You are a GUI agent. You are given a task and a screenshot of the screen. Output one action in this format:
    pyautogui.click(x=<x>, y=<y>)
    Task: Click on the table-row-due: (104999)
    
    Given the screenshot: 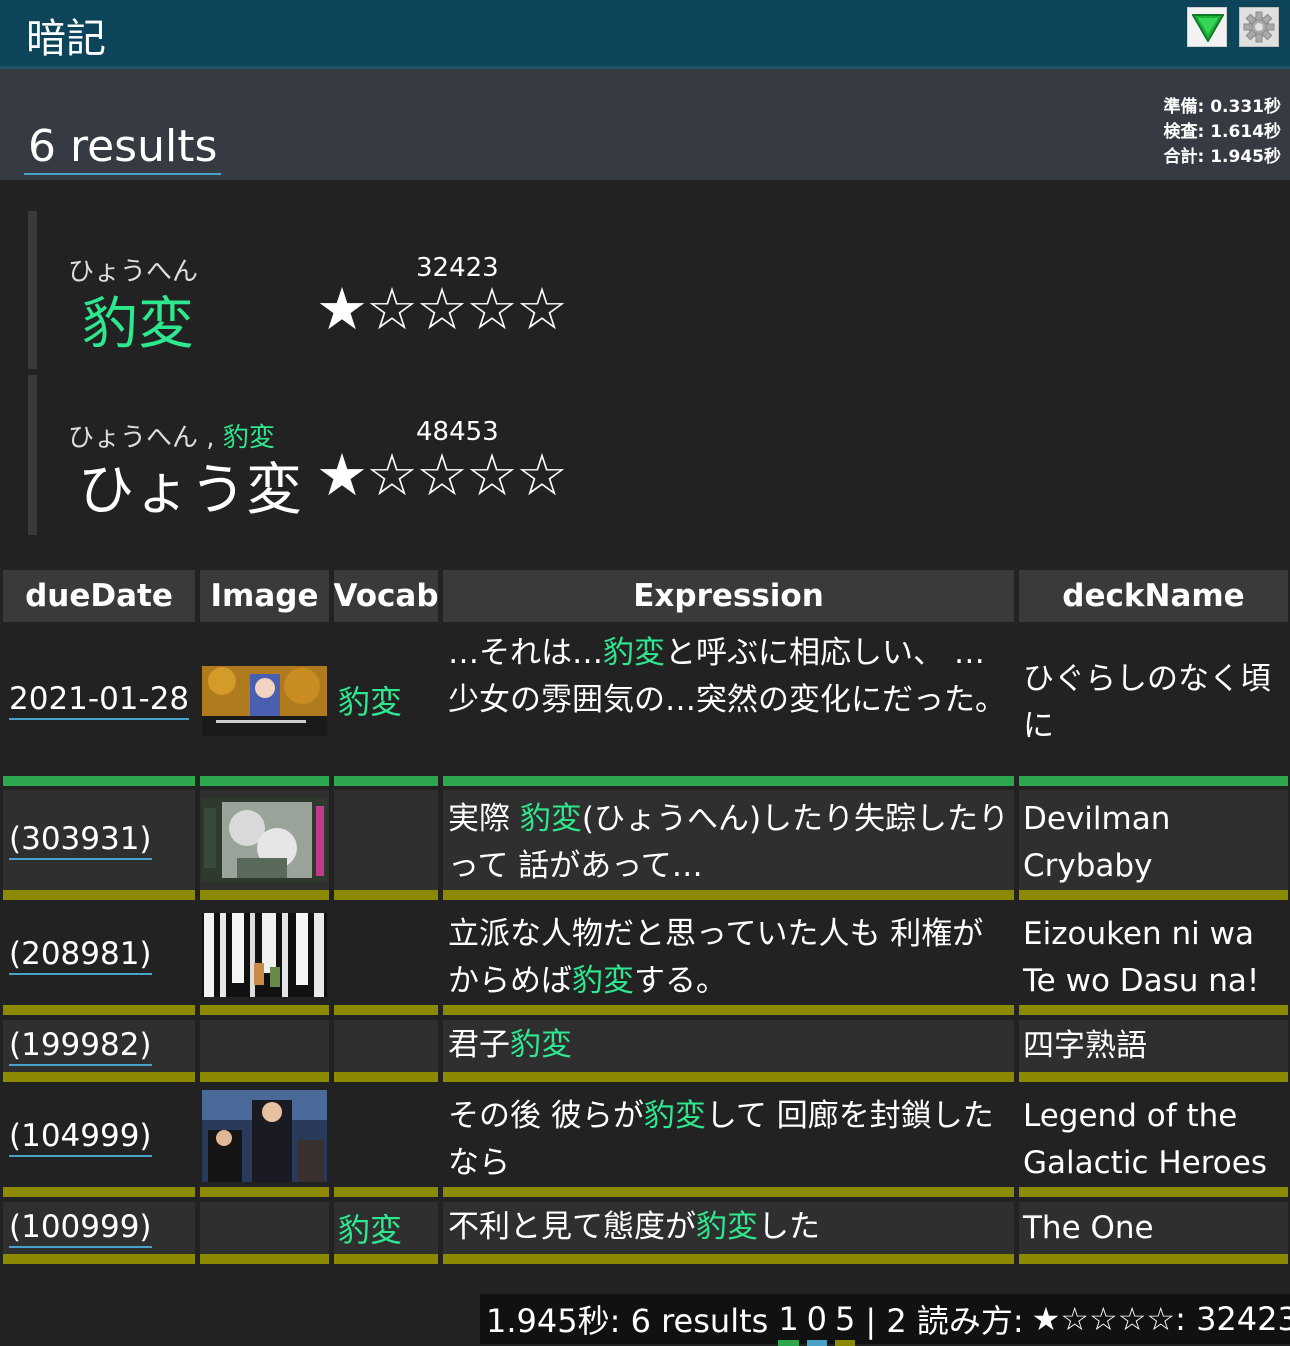 What is the action you would take?
    pyautogui.click(x=99, y=1137)
    